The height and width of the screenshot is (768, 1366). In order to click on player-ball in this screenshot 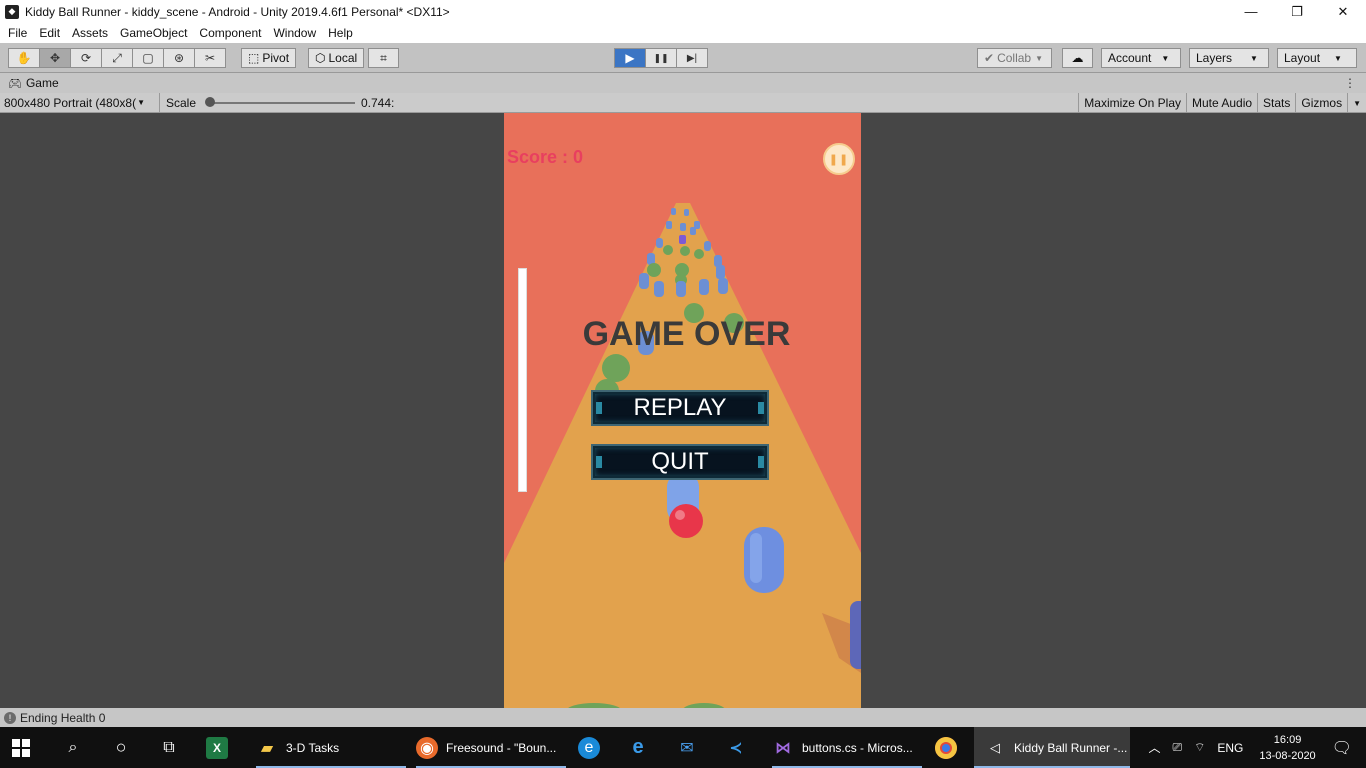, I will do `click(686, 521)`.